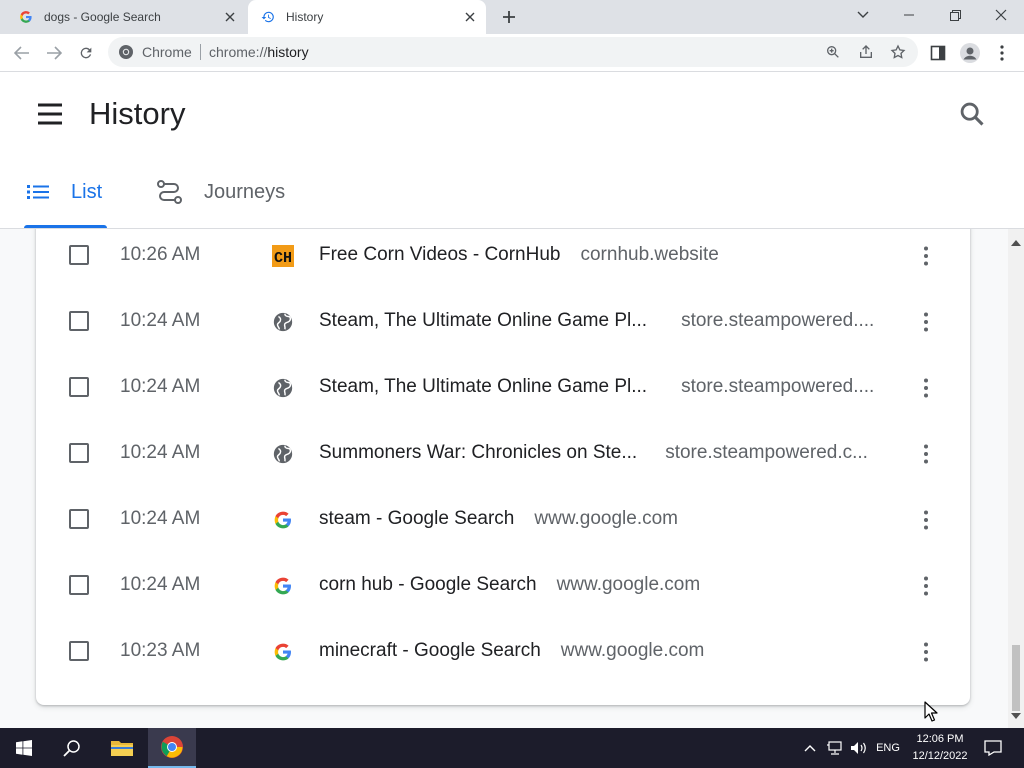  I want to click on network-icon, so click(835, 748).